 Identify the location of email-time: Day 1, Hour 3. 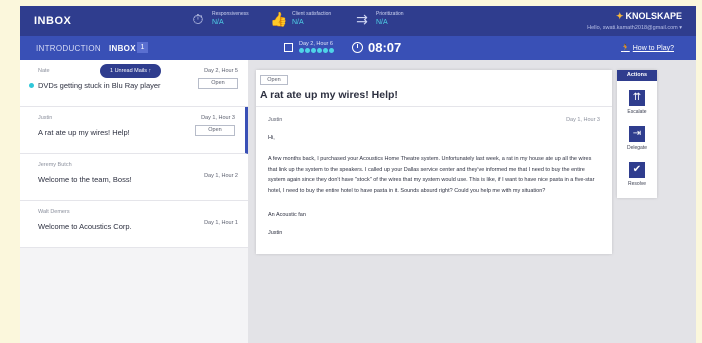
(218, 118).